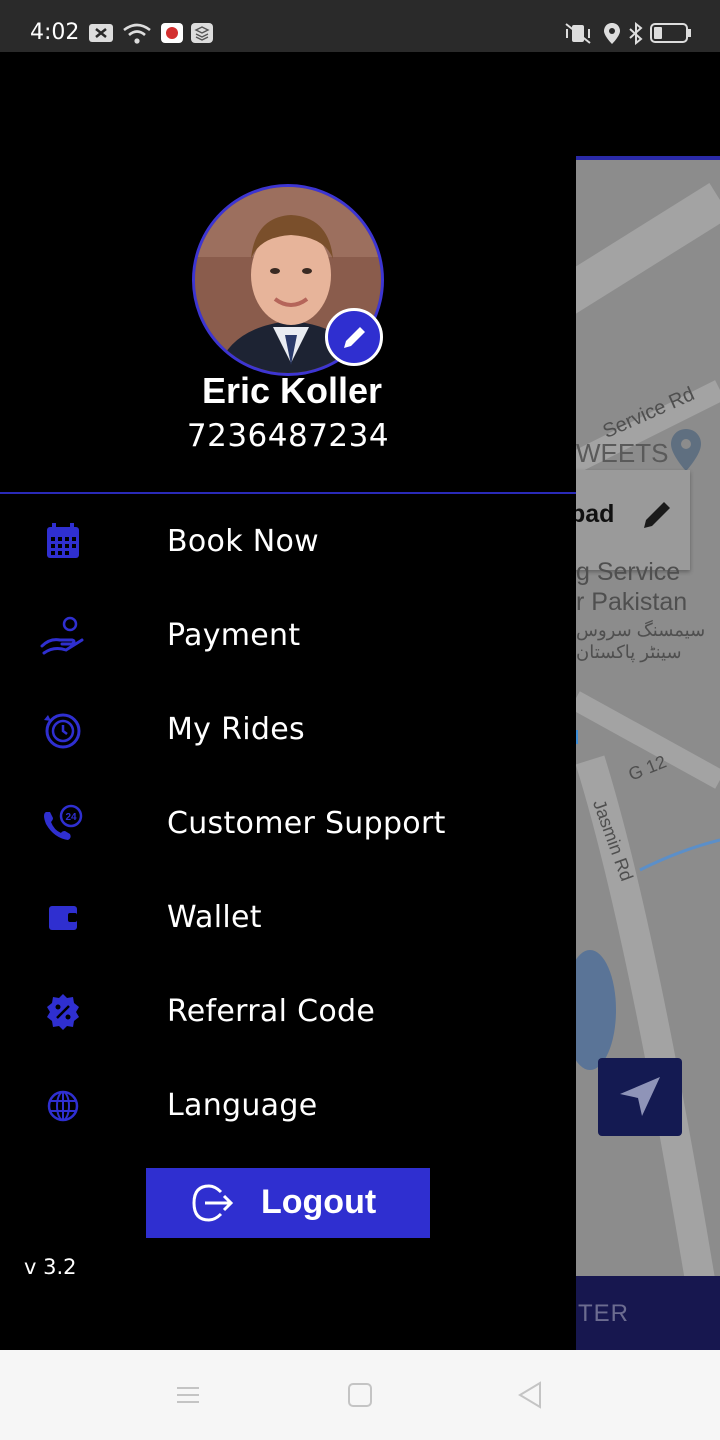 The height and width of the screenshot is (1440, 720). I want to click on home-icon, so click(360, 1395).